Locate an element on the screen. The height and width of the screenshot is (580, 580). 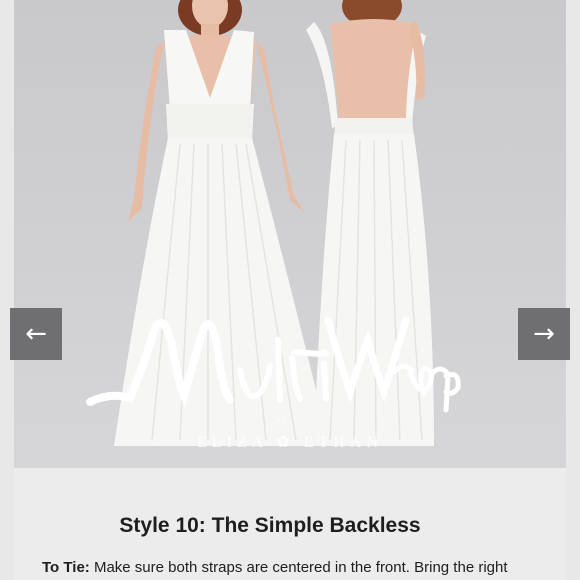
instructions-label: To Tie: is located at coordinates (66, 567).